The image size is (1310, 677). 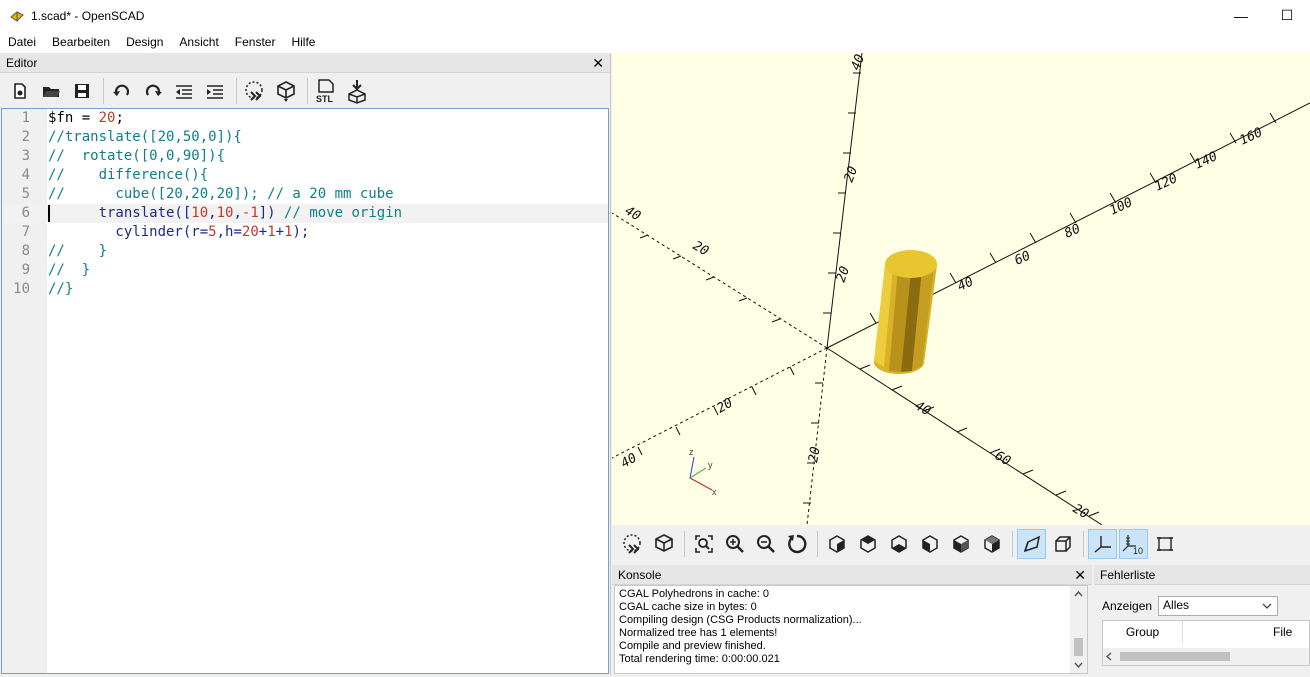 I want to click on menu-ansicht: Ansicht, so click(x=198, y=42).